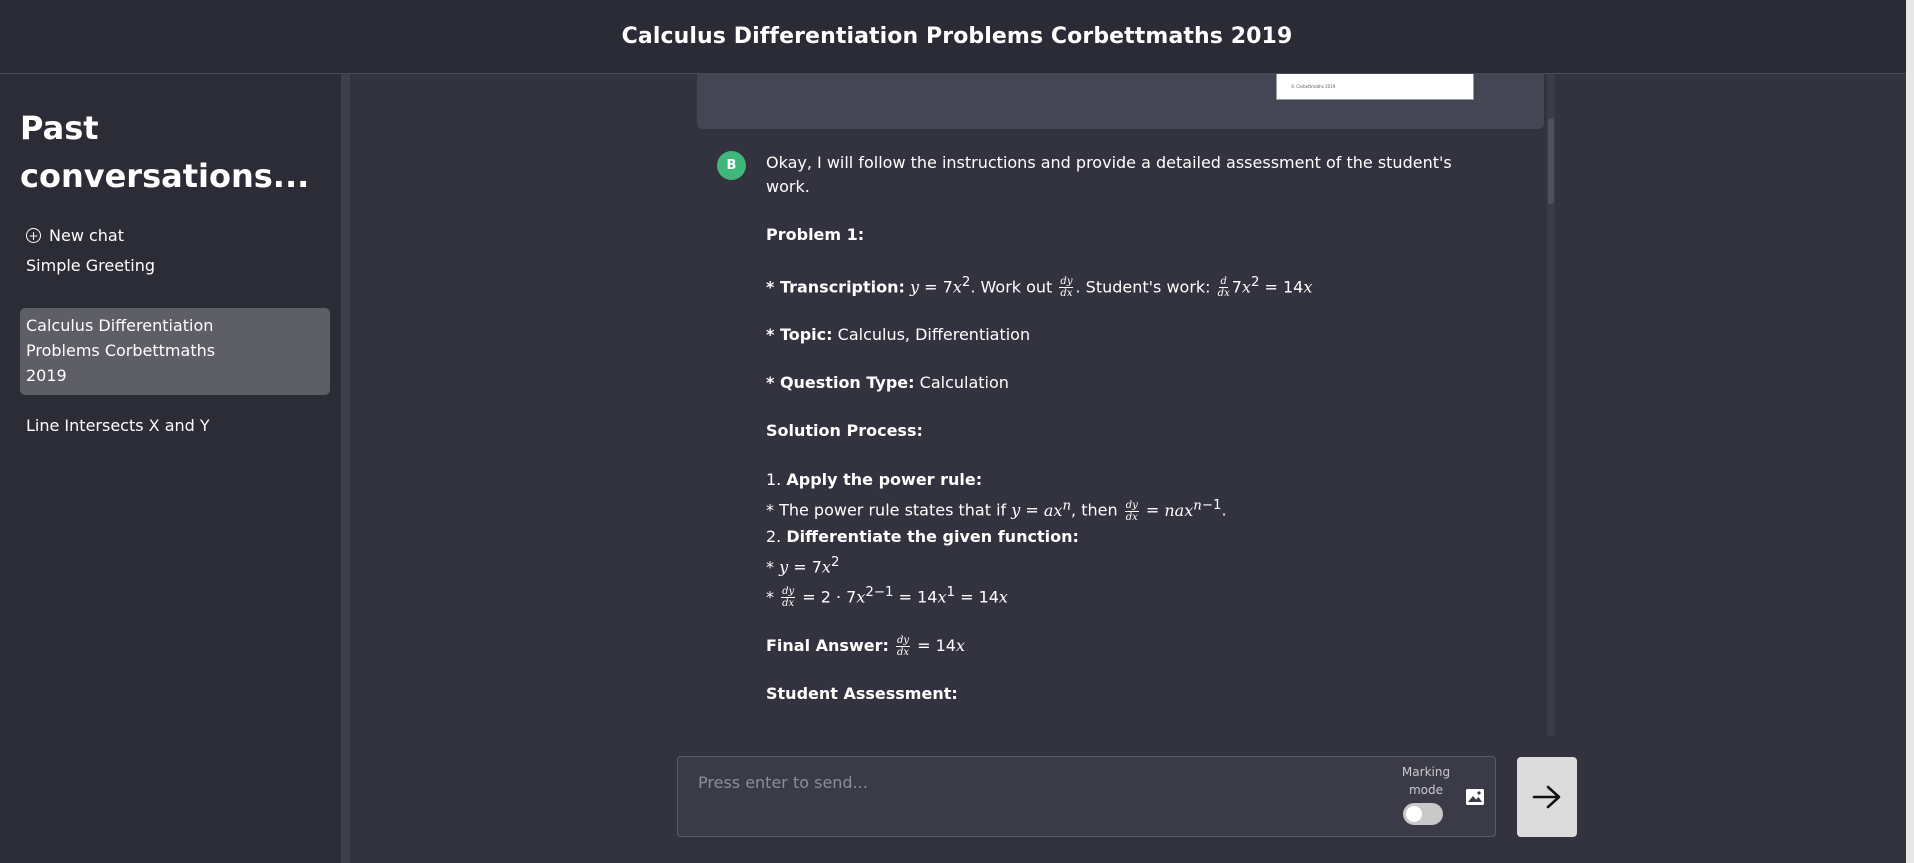  Describe the element at coordinates (1423, 814) in the screenshot. I see `marking-mode-toggle` at that location.